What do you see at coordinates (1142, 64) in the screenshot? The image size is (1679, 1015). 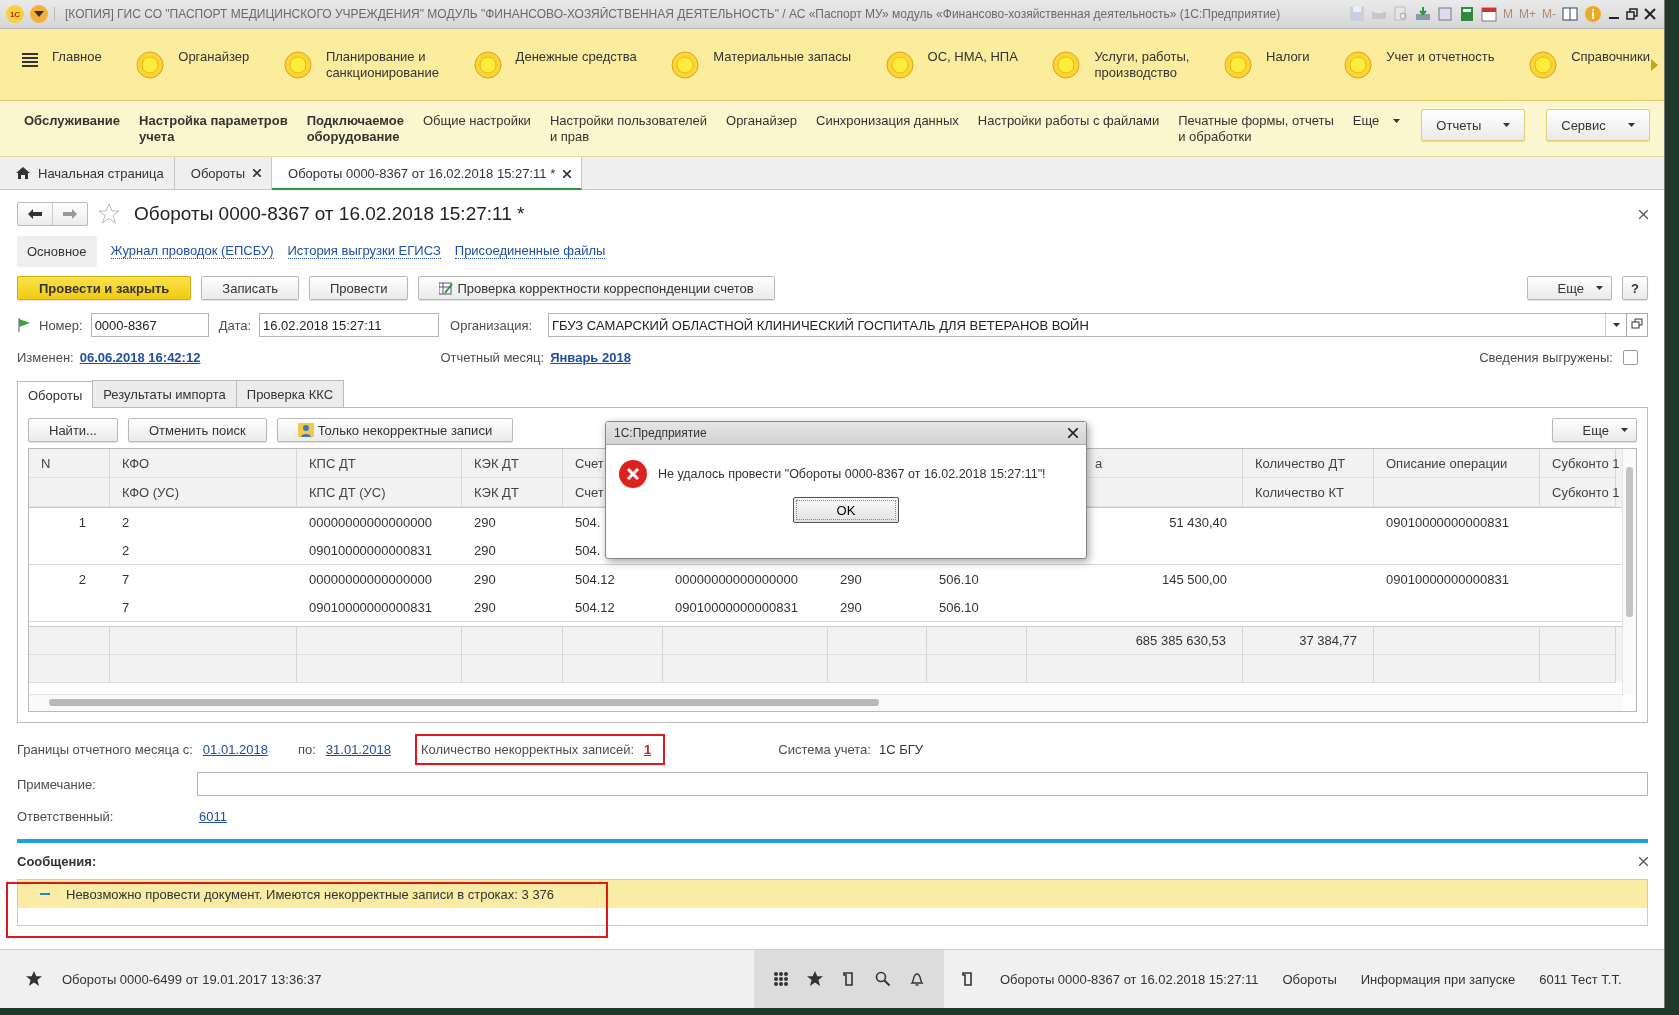 I see `section-link: Услуги, работы, производство` at bounding box center [1142, 64].